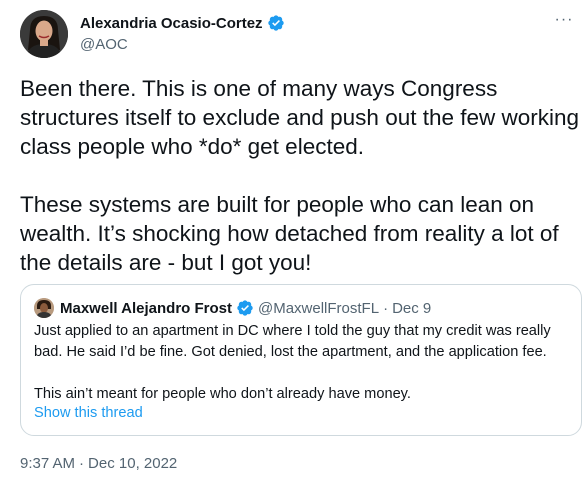  I want to click on show-thread-link: Show this thread, so click(88, 413).